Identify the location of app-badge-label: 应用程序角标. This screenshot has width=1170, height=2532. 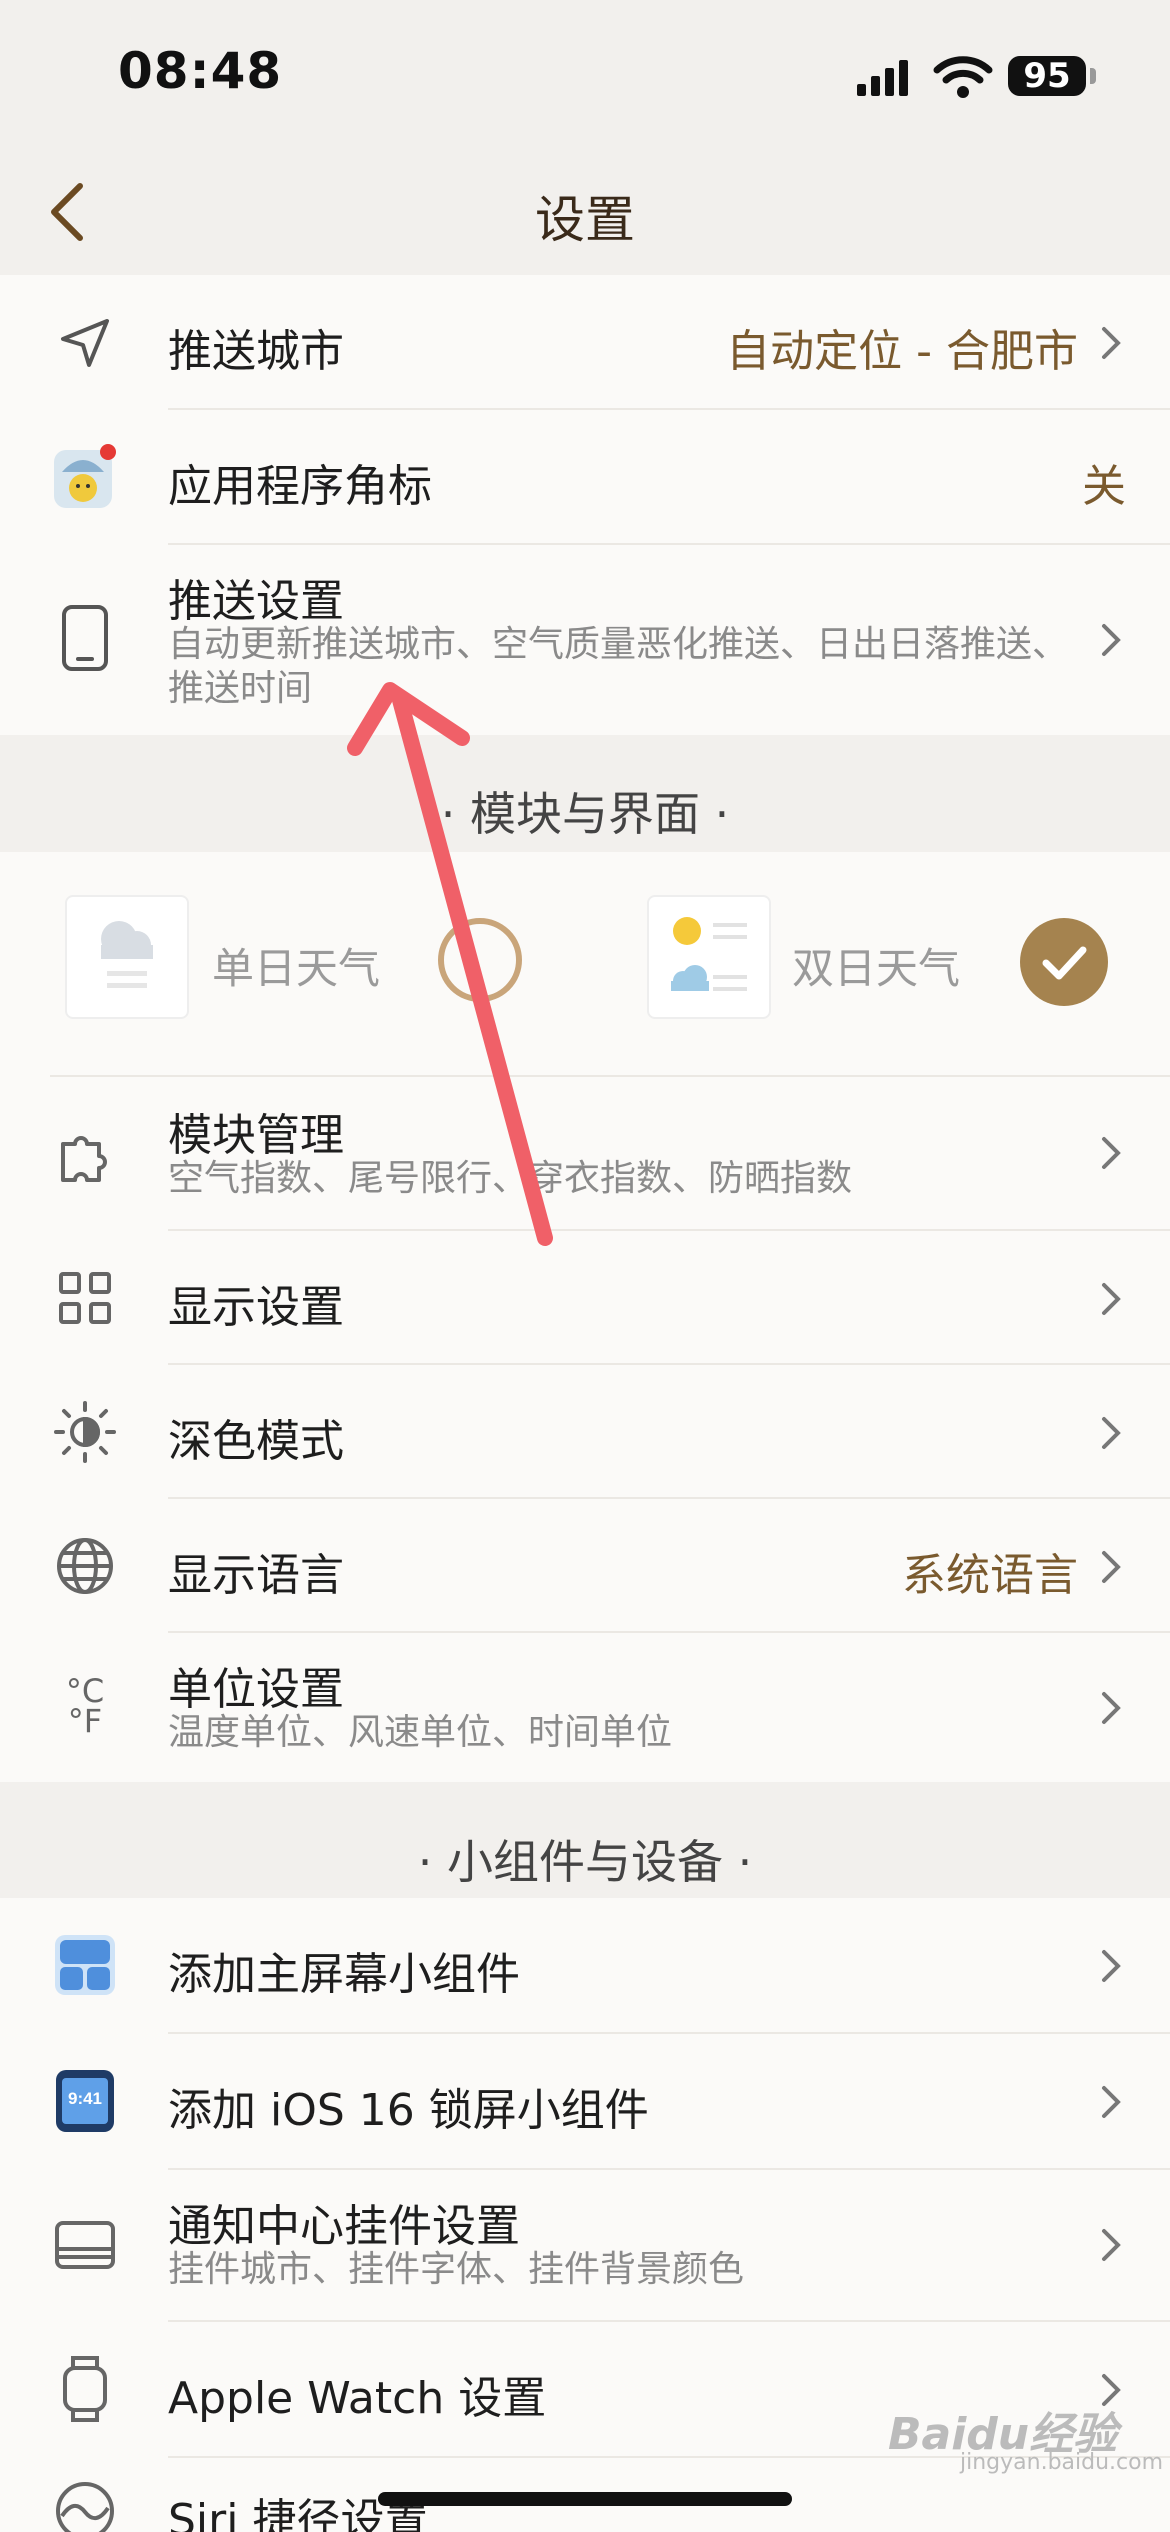
(300, 486).